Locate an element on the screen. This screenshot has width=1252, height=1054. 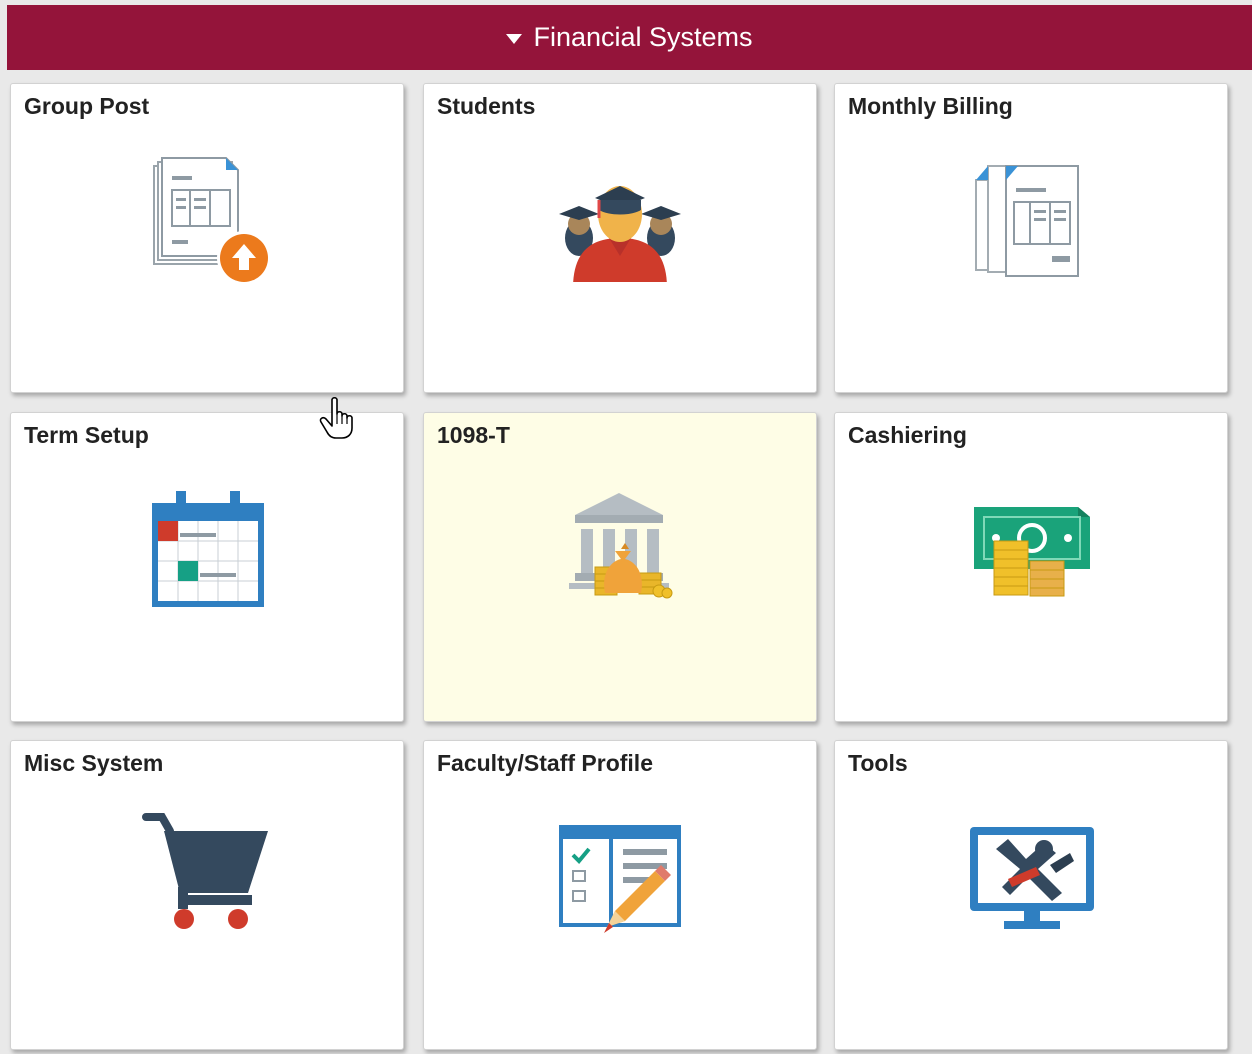
tile-monthly-billing: Monthly Billing is located at coordinates (1031, 238).